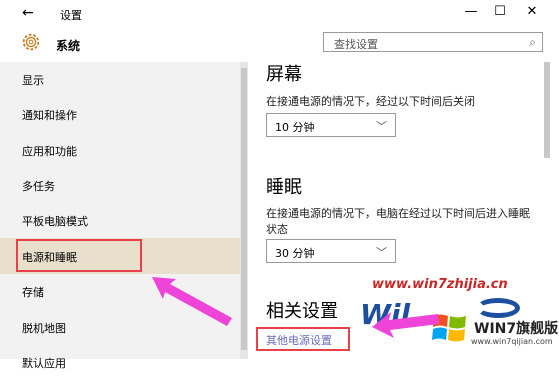 Image resolution: width=559 pixels, height=379 pixels. What do you see at coordinates (433, 42) in the screenshot?
I see `search-input: 查找设置 ⌕` at bounding box center [433, 42].